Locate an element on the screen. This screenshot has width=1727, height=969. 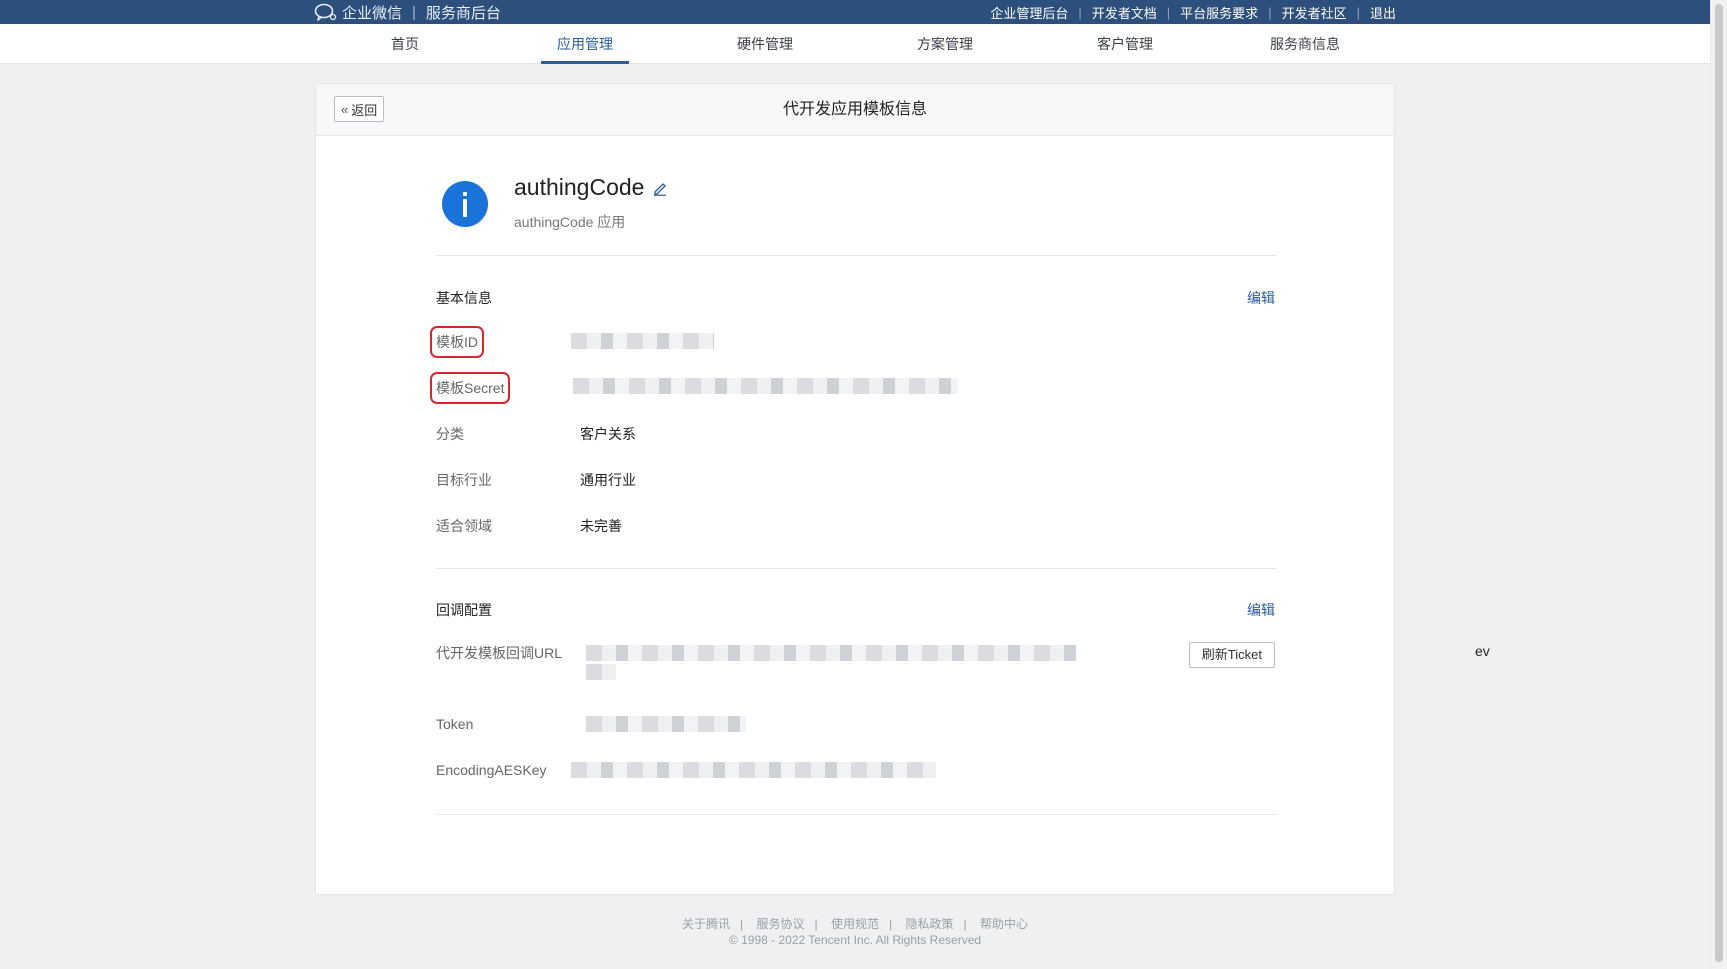
page-title: 代开发应用模板信息 is located at coordinates (854, 109).